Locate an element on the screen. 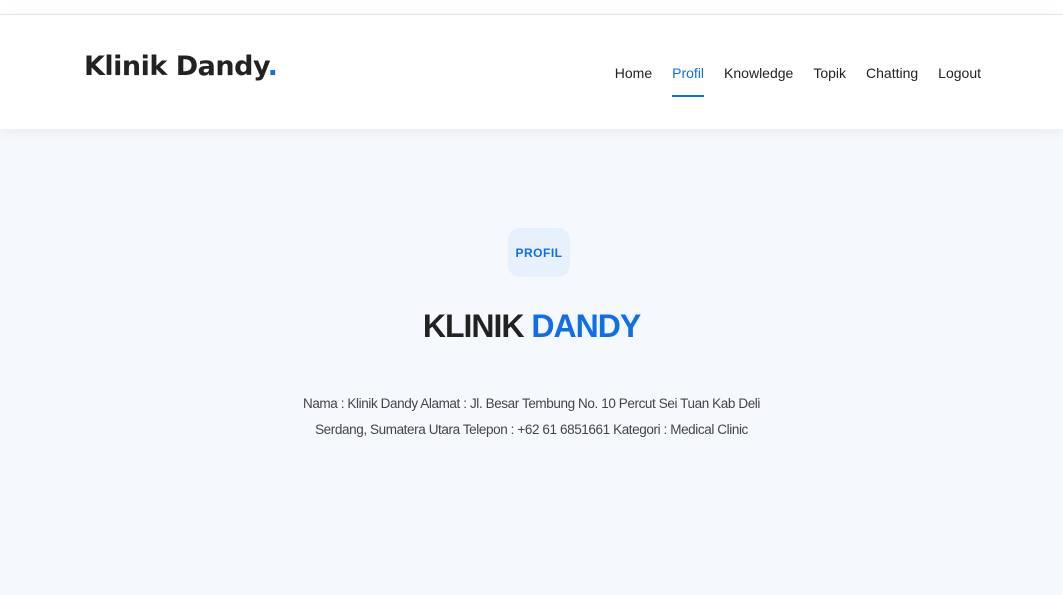  section-title-first: KLINIK is located at coordinates (477, 326).